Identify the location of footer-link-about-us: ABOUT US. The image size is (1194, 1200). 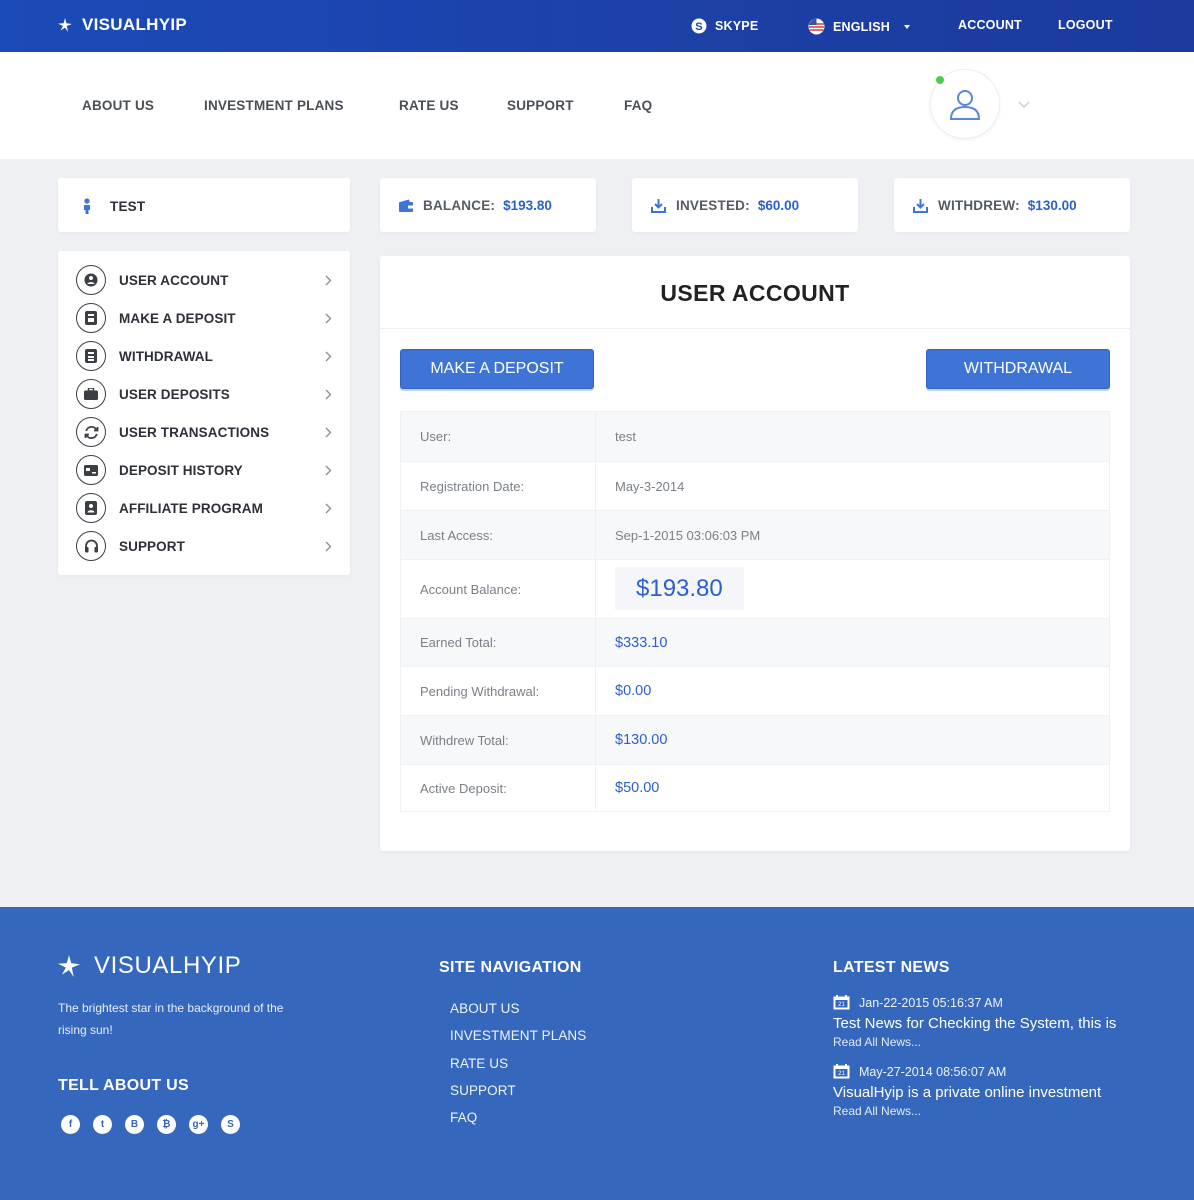
(518, 1014).